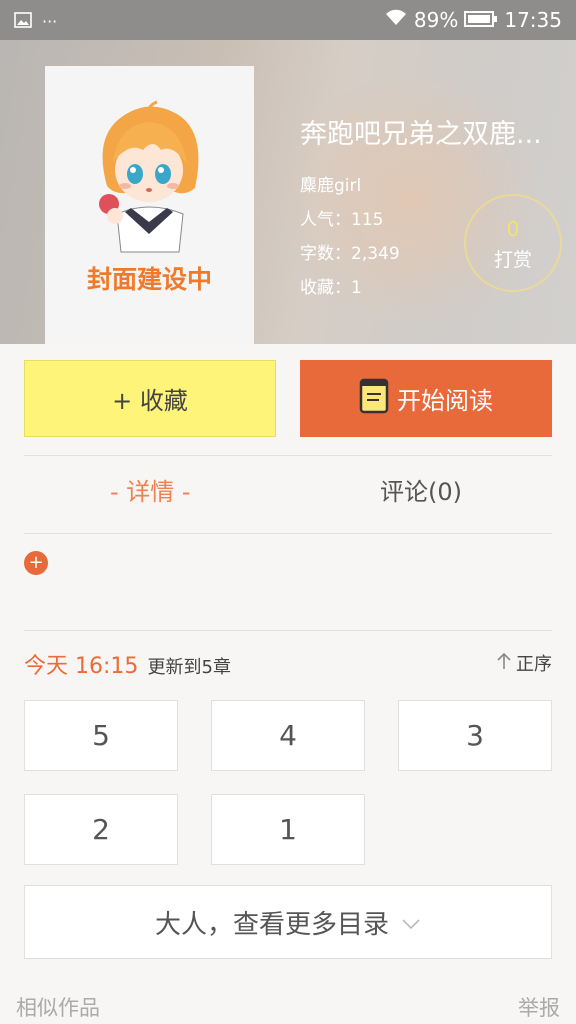 The height and width of the screenshot is (1024, 576). Describe the element at coordinates (81, 666) in the screenshot. I see `update-time: 今天 16:15` at that location.